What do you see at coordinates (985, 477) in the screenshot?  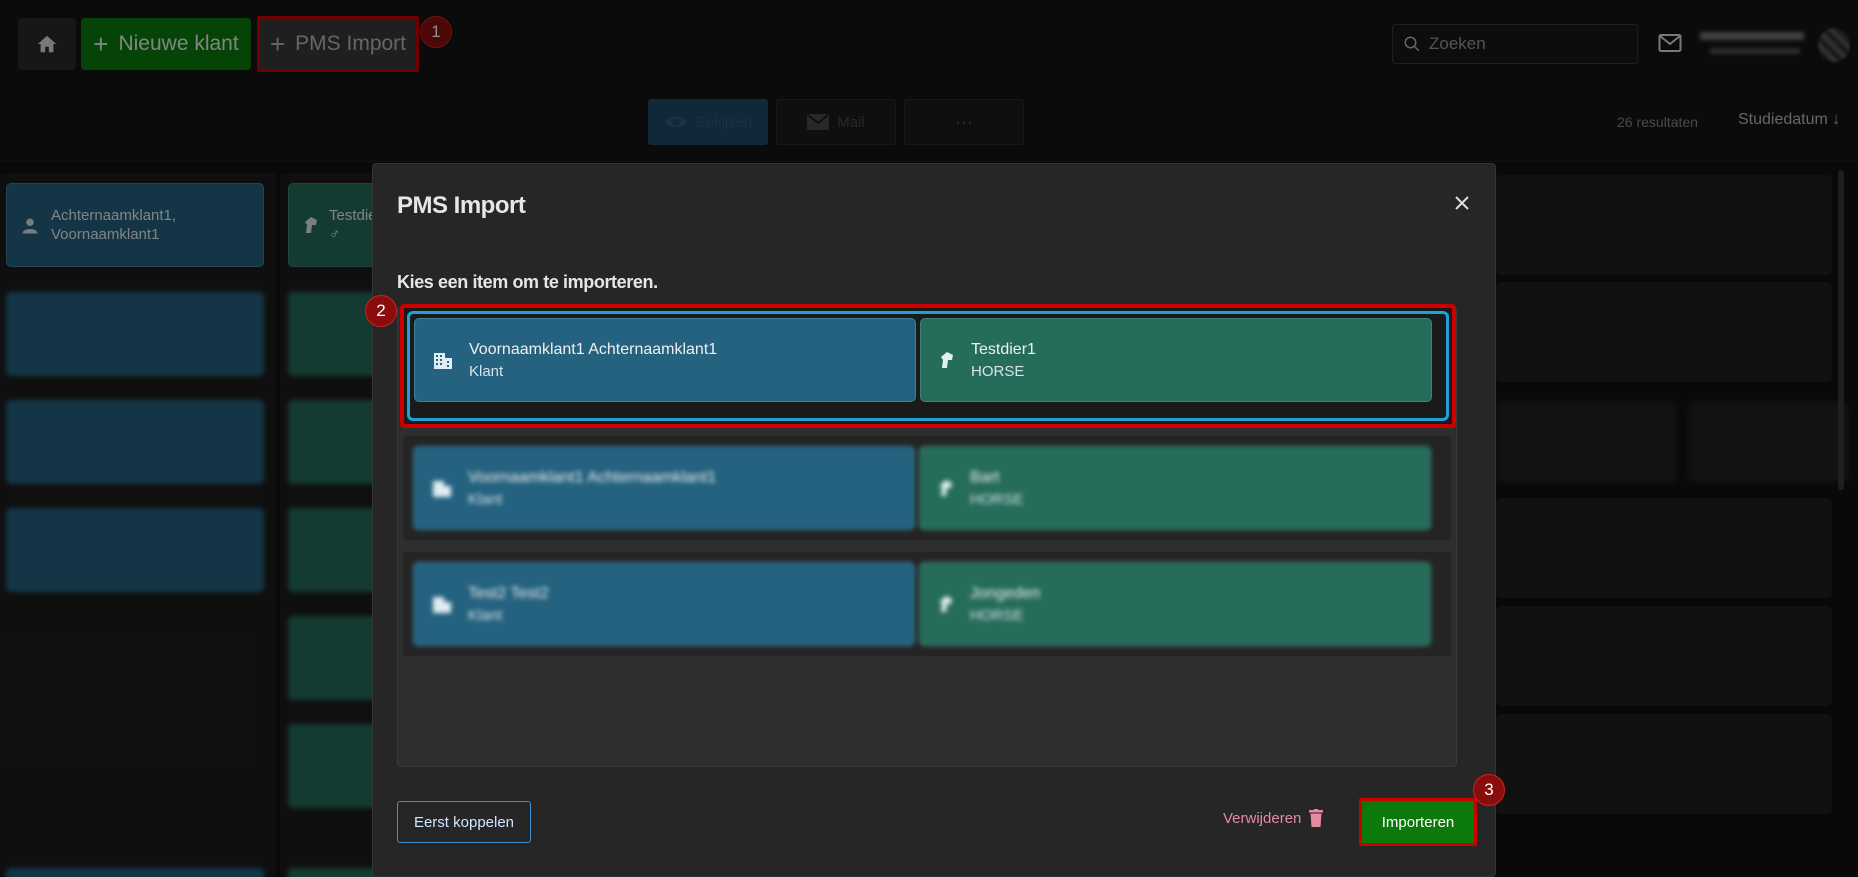 I see `animal-name: Bart` at bounding box center [985, 477].